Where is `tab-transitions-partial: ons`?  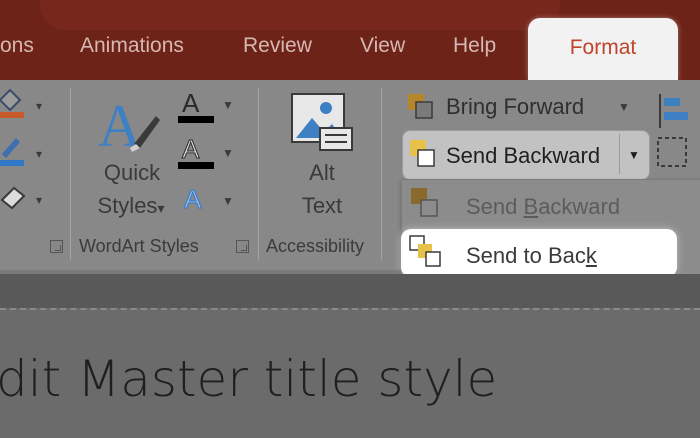 tab-transitions-partial: ons is located at coordinates (17, 46).